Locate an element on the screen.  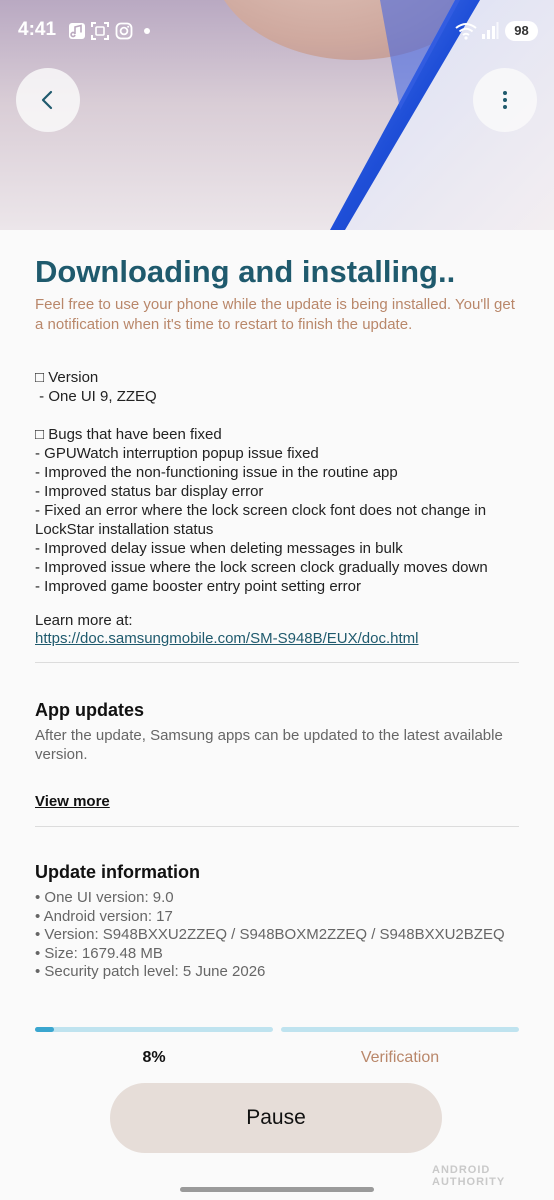
more-options-button is located at coordinates (505, 100).